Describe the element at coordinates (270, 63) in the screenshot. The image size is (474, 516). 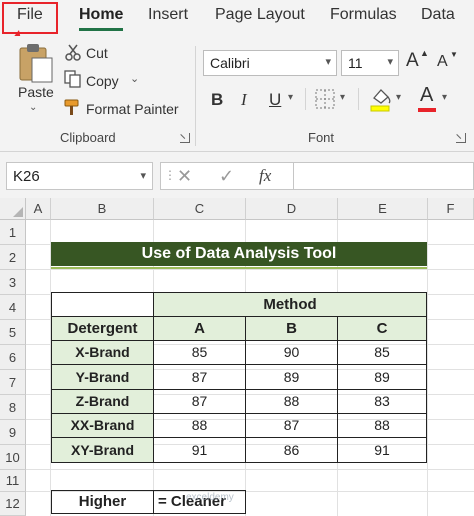
I see `font-family-select: Calibri ▾` at that location.